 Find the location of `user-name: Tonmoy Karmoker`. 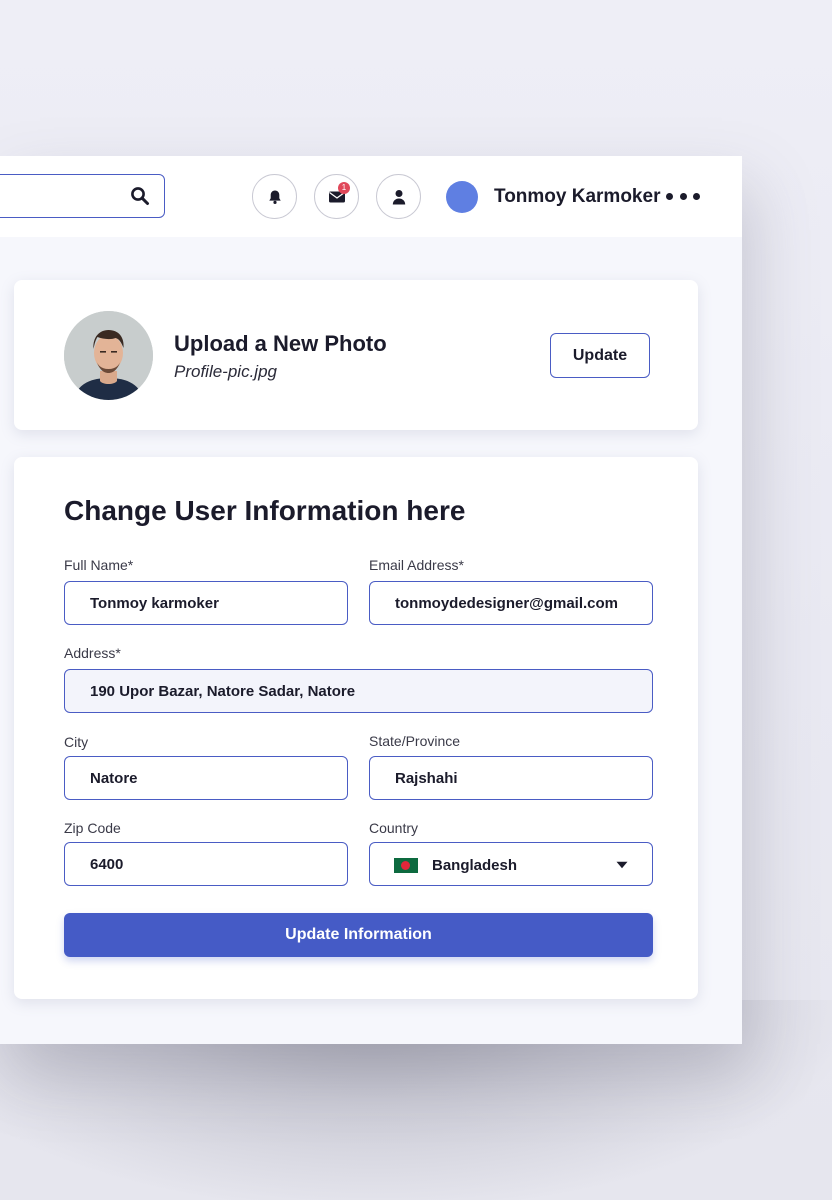

user-name: Tonmoy Karmoker is located at coordinates (577, 197).